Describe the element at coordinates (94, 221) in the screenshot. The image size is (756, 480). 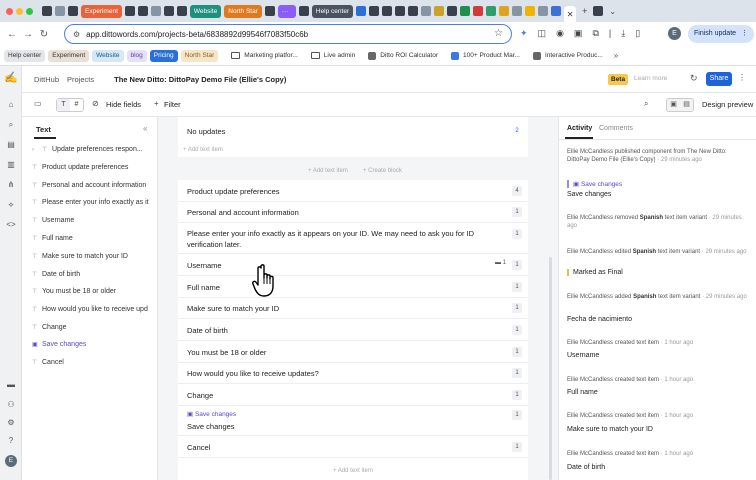
I see `text-item: ⊤ Username` at that location.